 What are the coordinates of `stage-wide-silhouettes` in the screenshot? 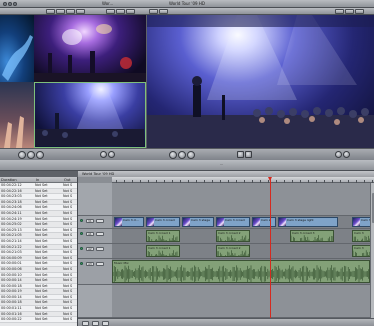 It's located at (89, 114).